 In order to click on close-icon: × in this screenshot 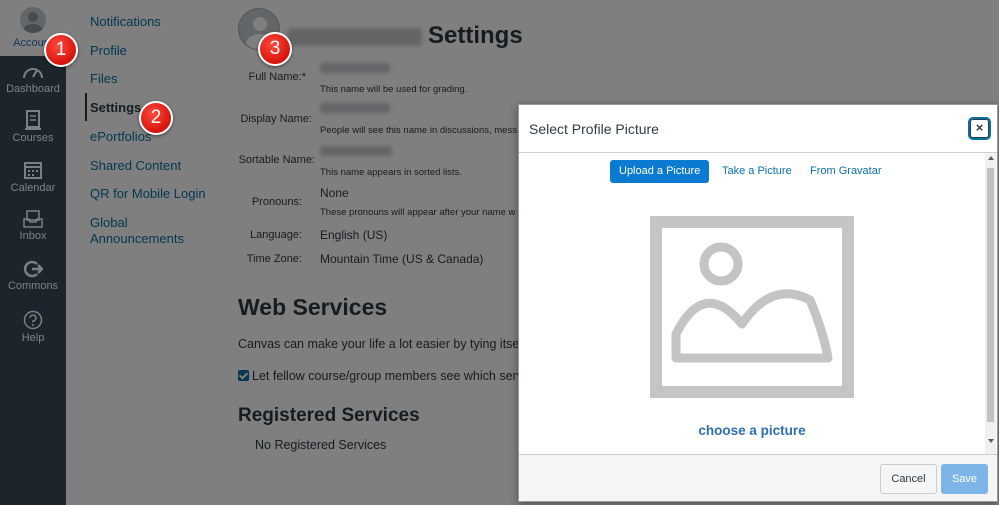, I will do `click(979, 128)`.